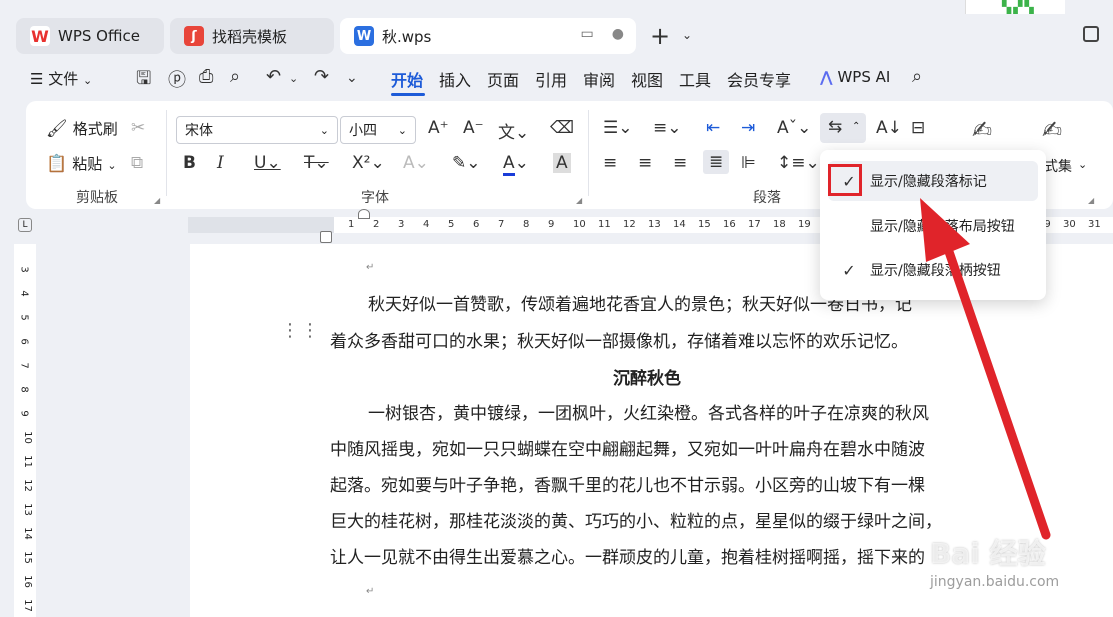 Image resolution: width=1113 pixels, height=617 pixels. I want to click on annotation-arrow, so click(985, 369).